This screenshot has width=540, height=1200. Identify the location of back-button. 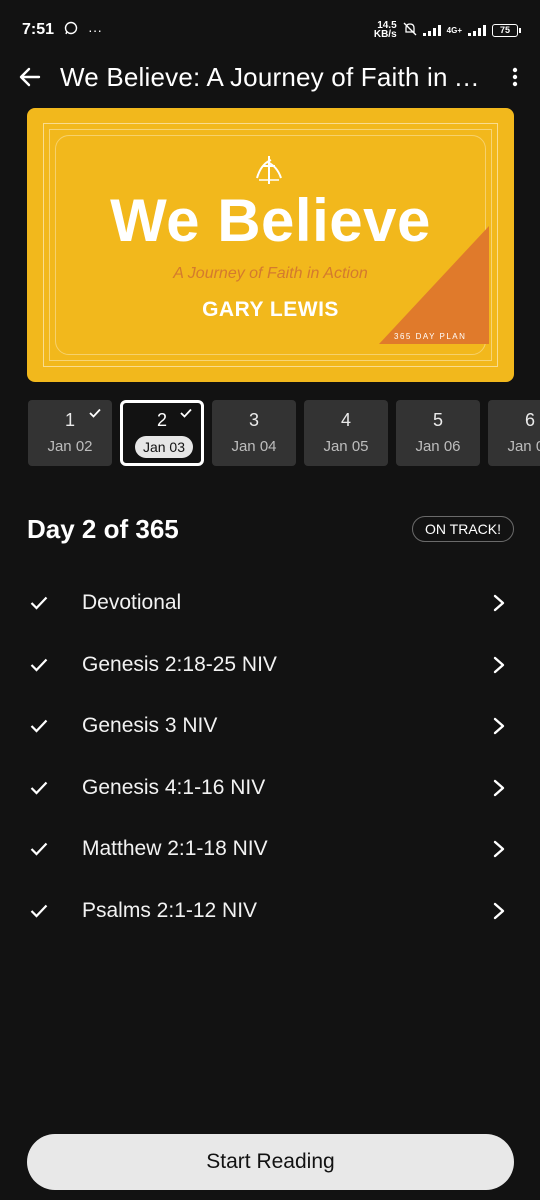
(30, 77).